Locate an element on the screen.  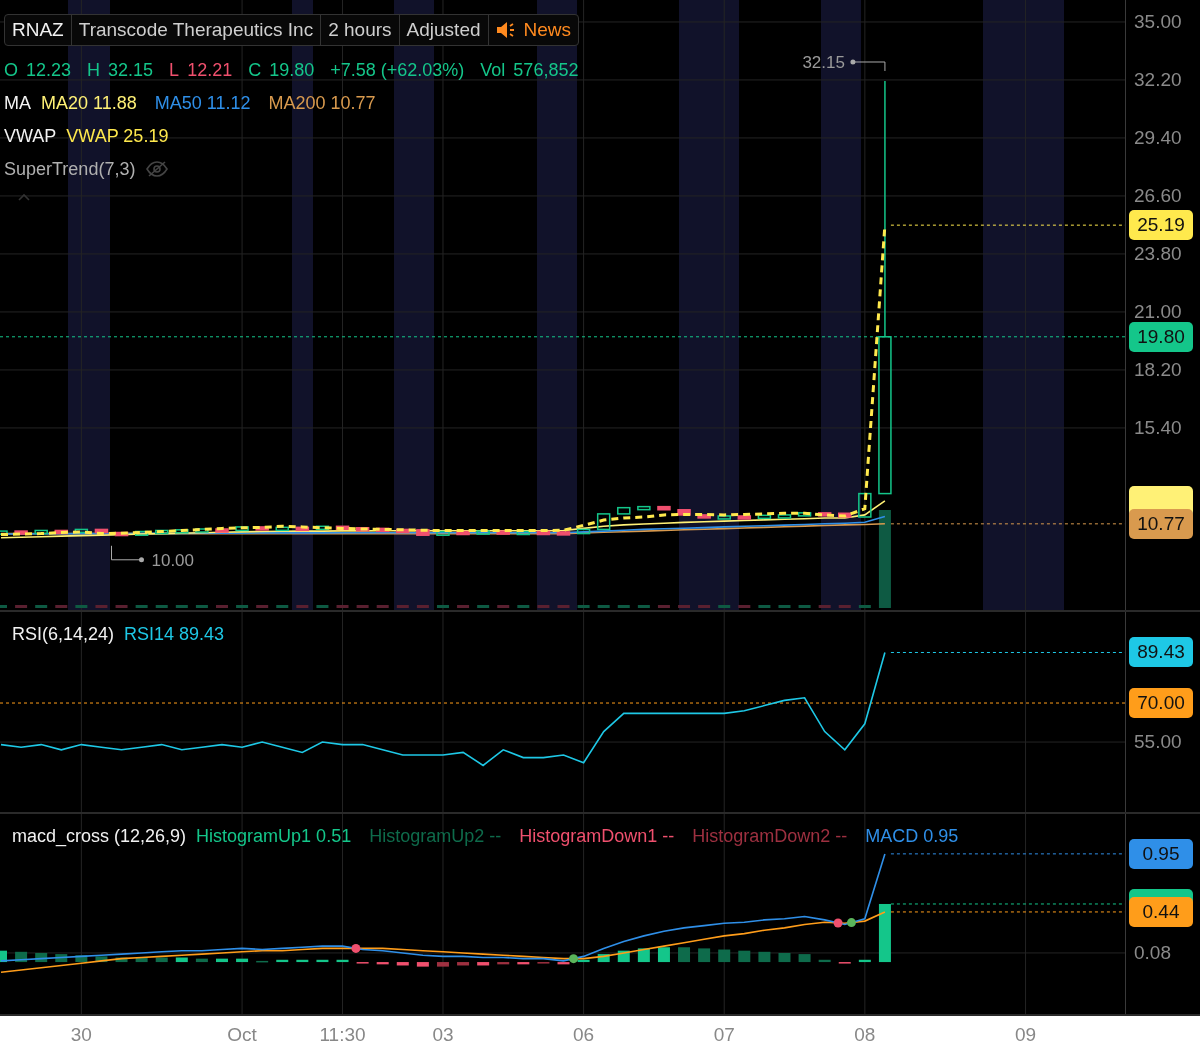
axis-label: 18.20 is located at coordinates (1158, 369).